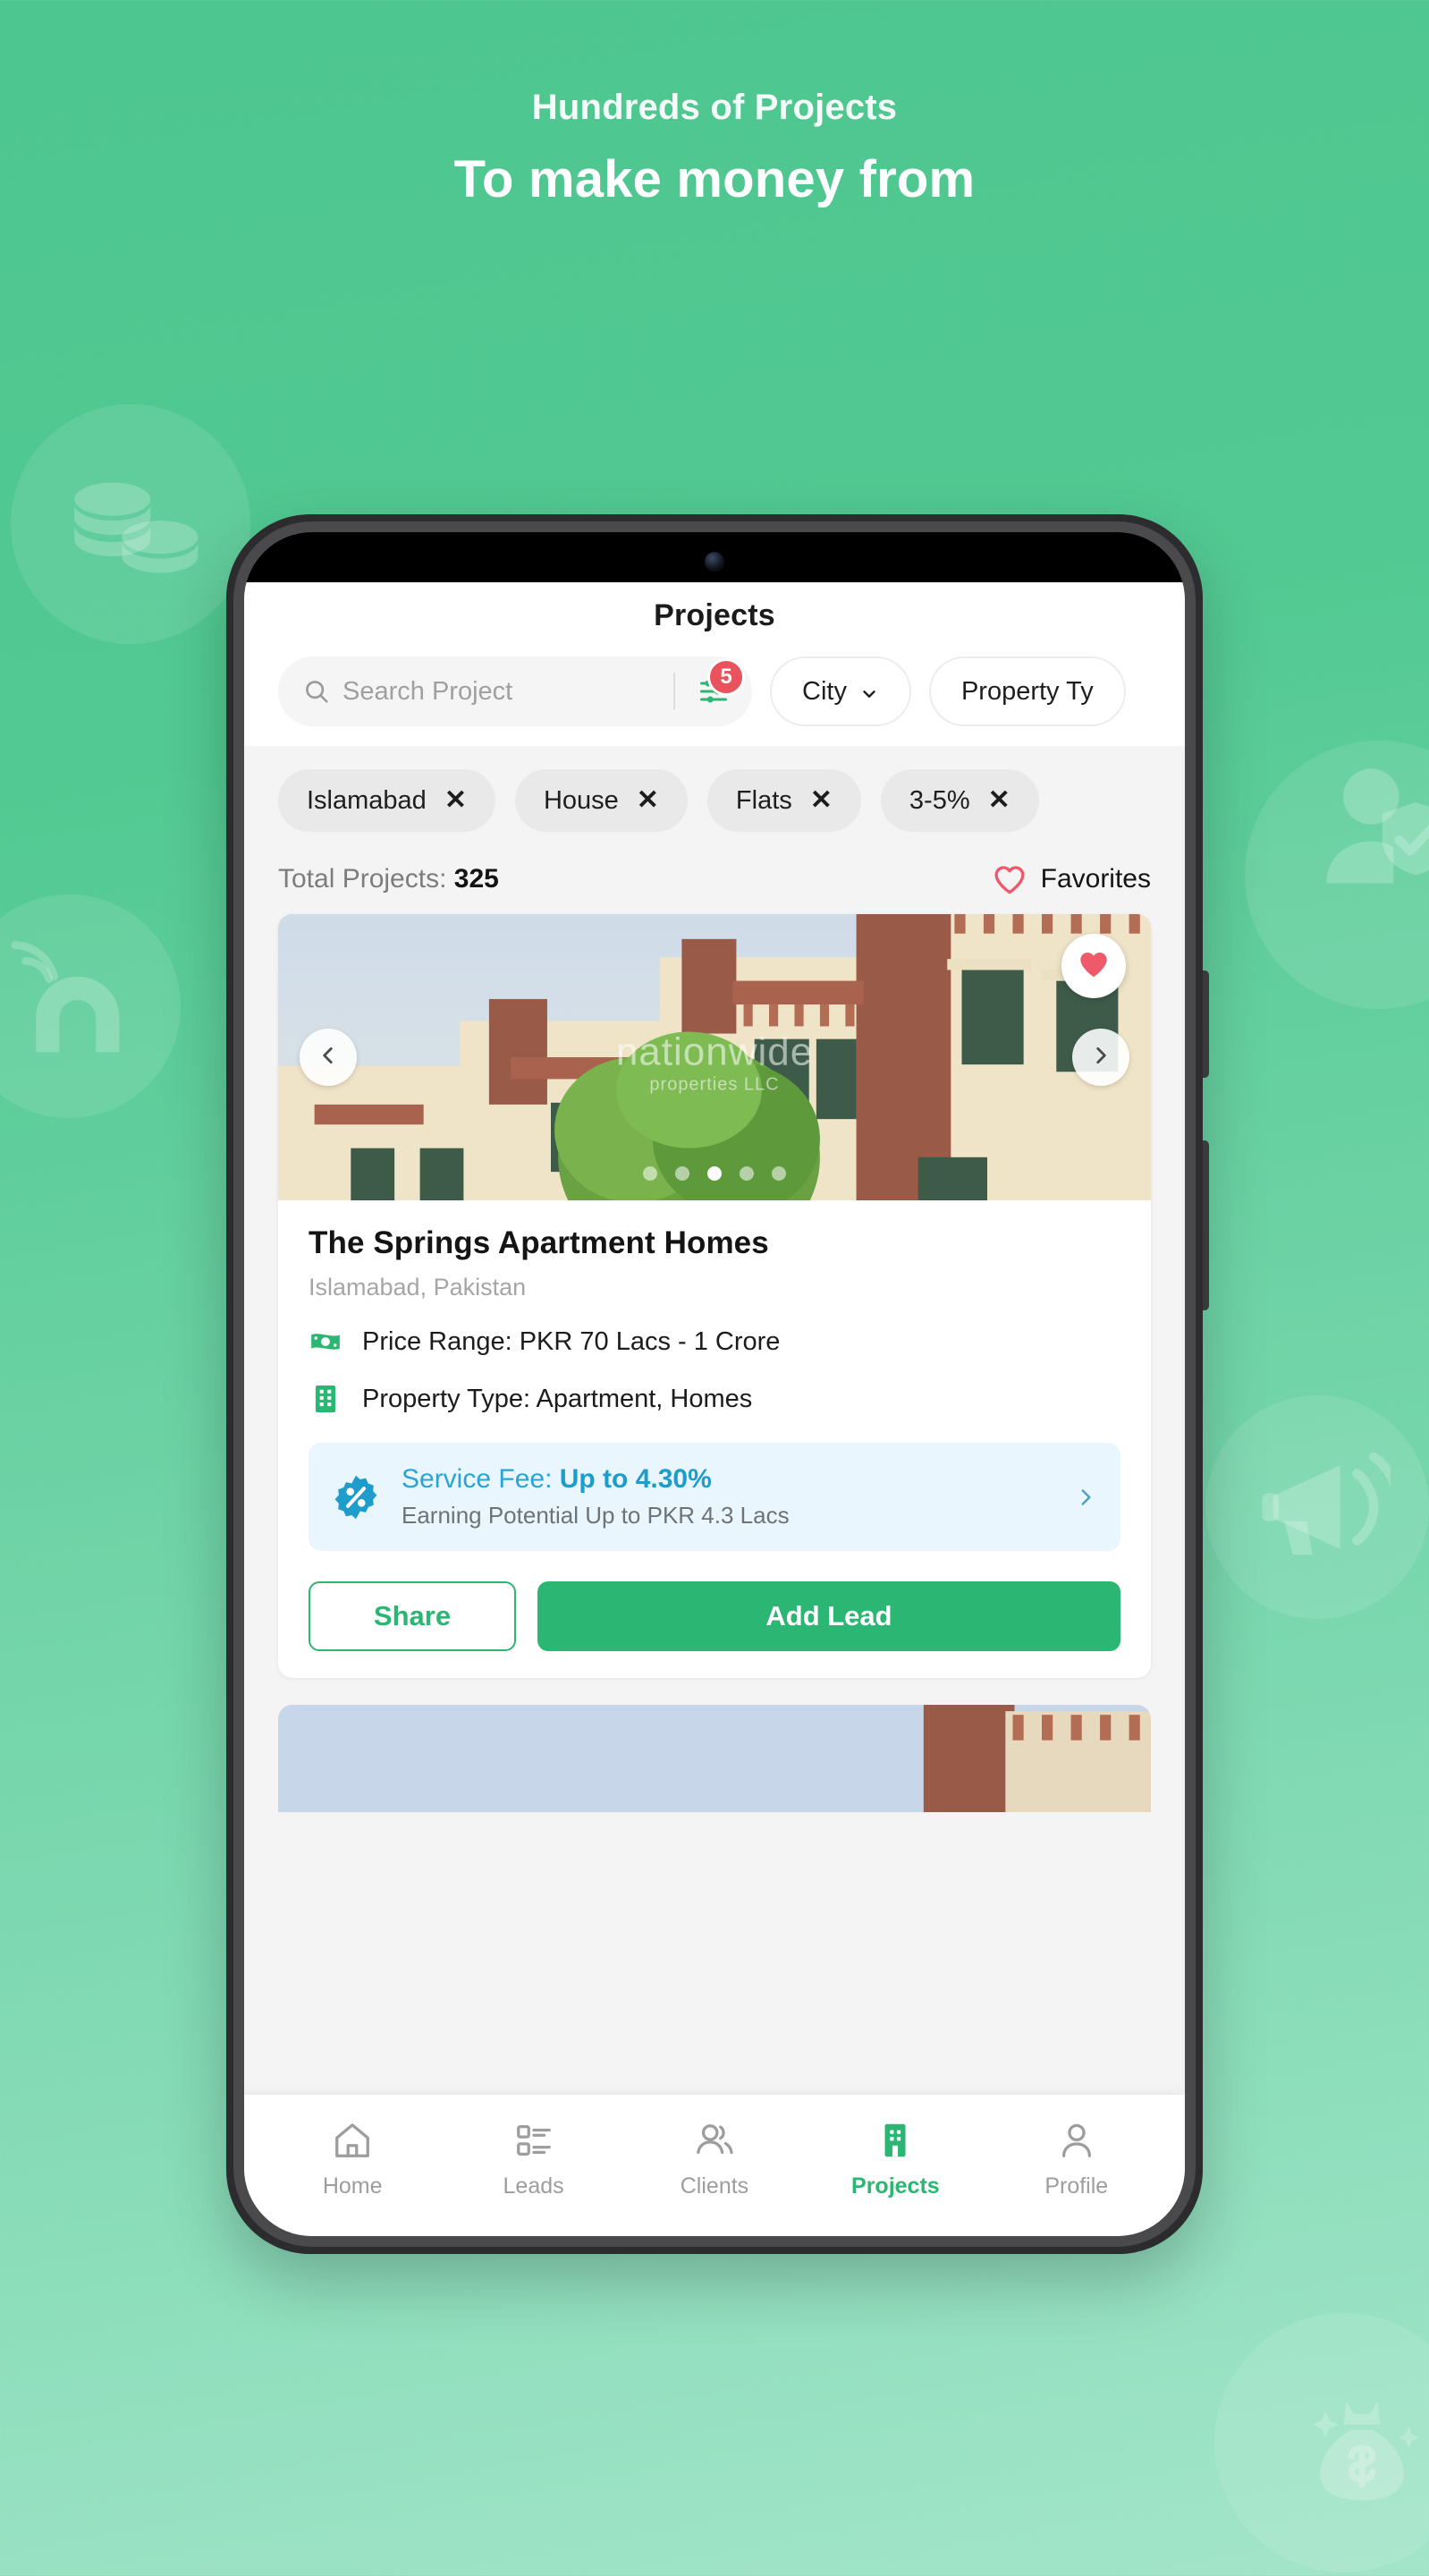 Image resolution: width=1429 pixels, height=2576 pixels. I want to click on filter-chip-label: House, so click(581, 800).